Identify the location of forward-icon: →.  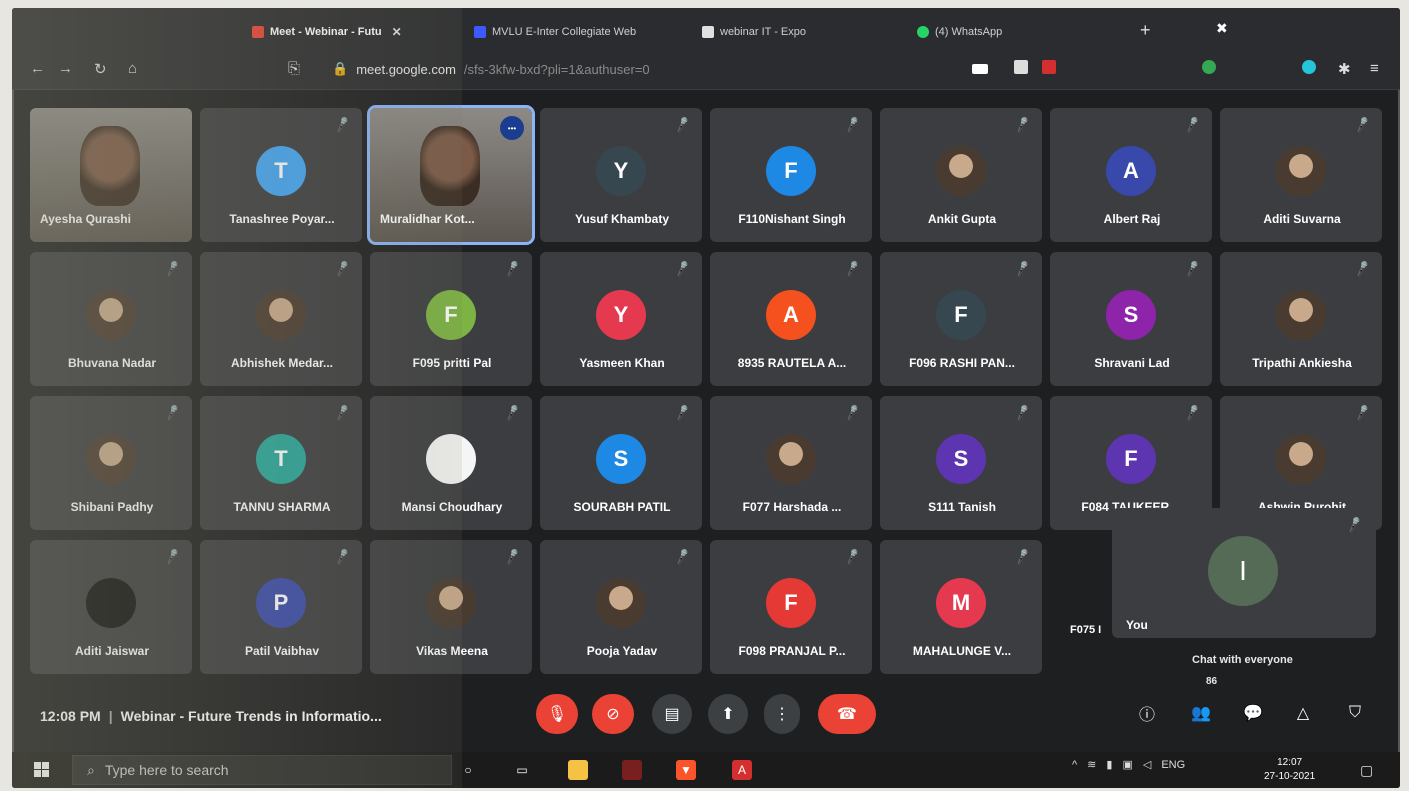
(65, 68).